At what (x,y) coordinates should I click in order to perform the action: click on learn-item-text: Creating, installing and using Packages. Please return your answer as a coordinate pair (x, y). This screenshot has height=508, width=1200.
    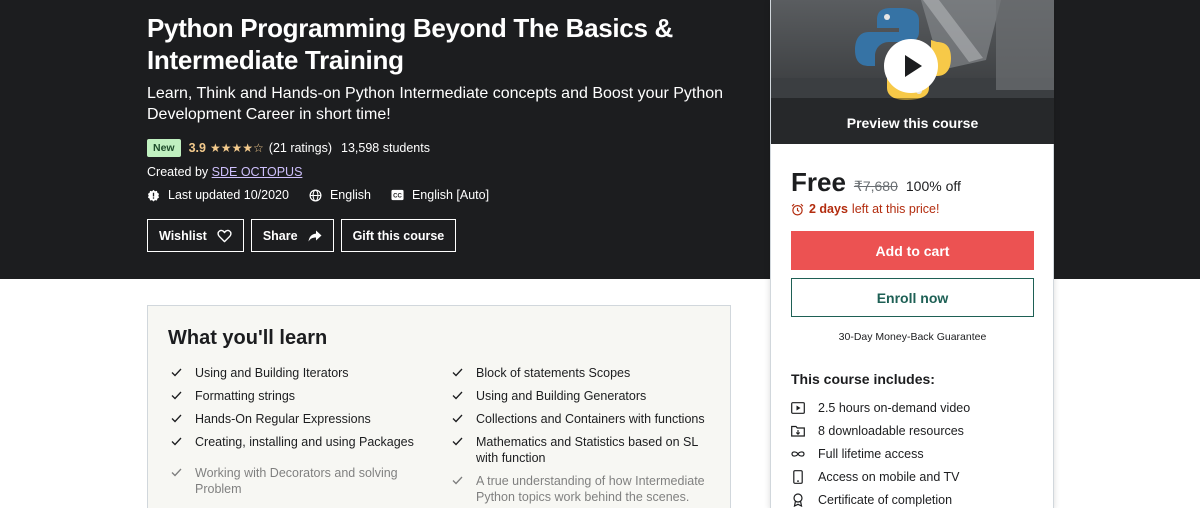
    Looking at the image, I should click on (304, 442).